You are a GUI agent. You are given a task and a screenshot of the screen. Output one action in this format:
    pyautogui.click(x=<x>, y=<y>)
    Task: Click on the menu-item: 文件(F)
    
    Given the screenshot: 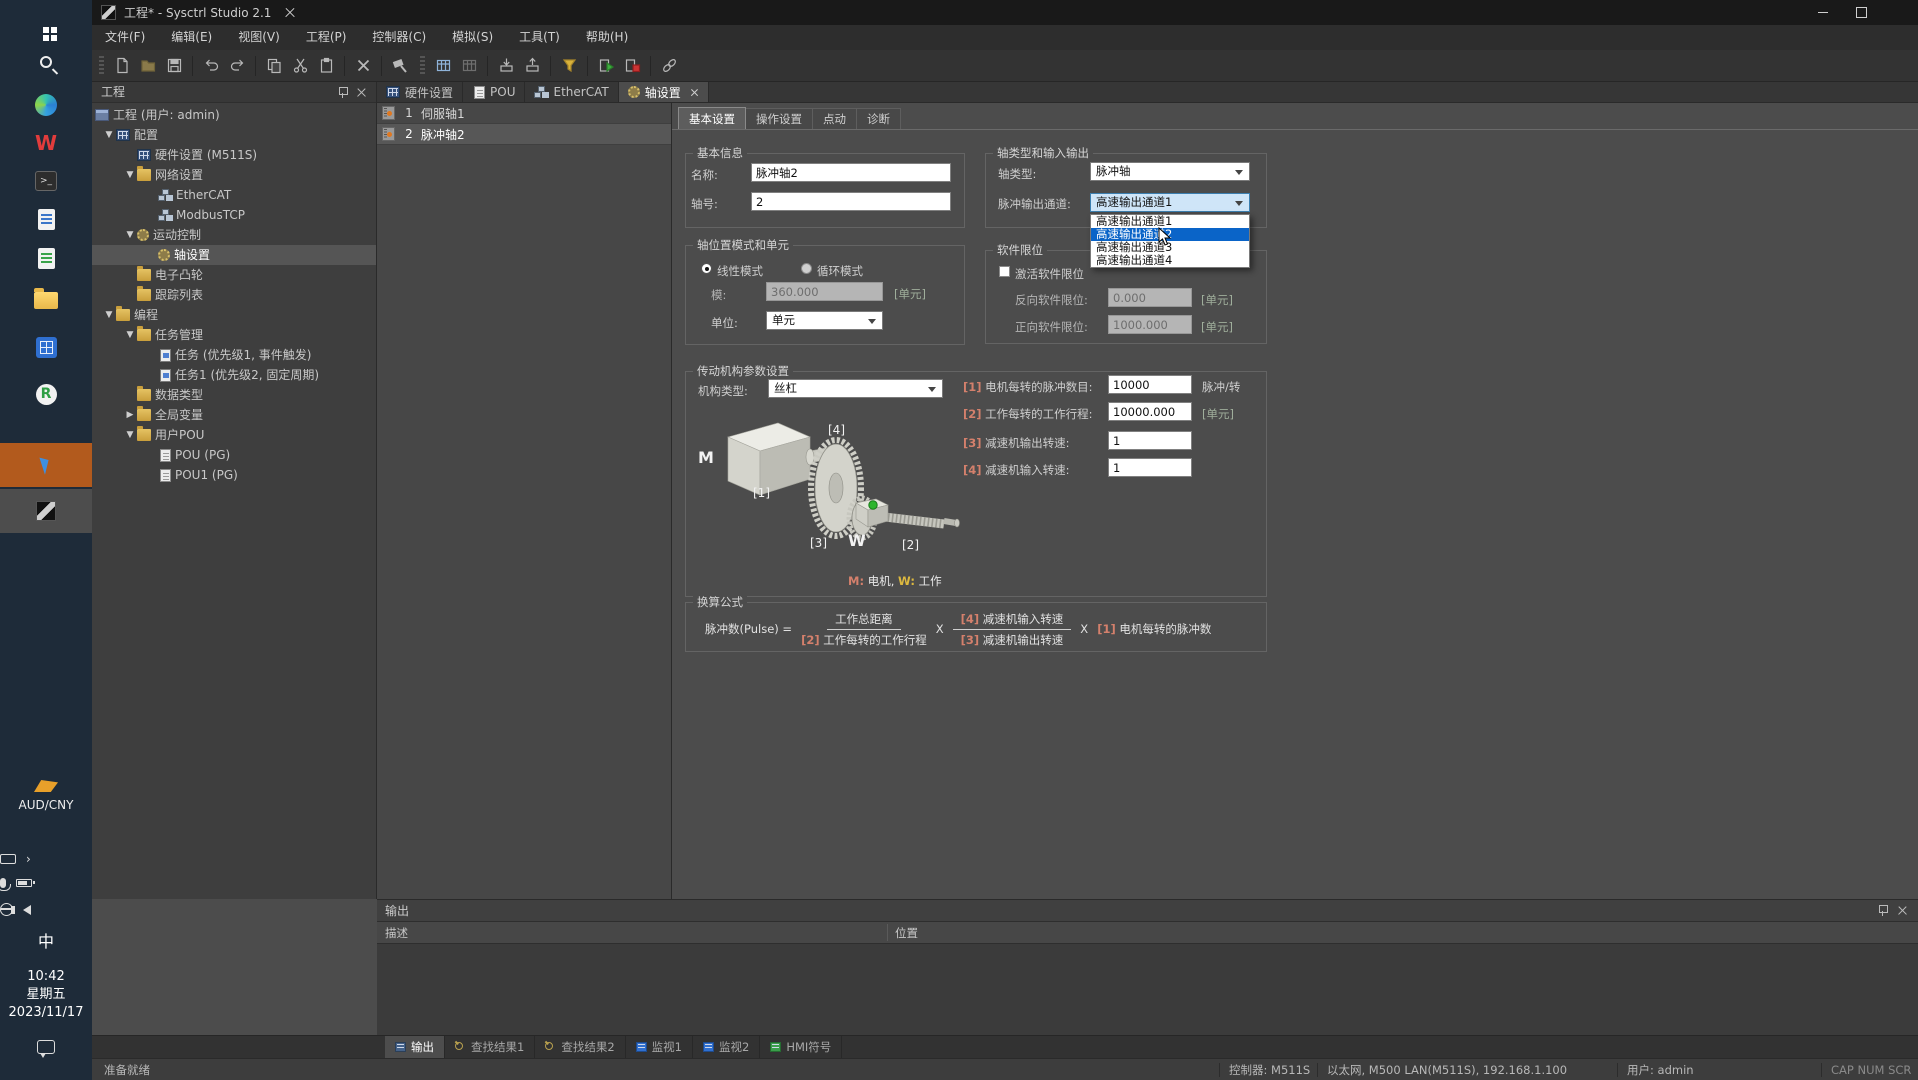 What is the action you would take?
    pyautogui.click(x=125, y=37)
    